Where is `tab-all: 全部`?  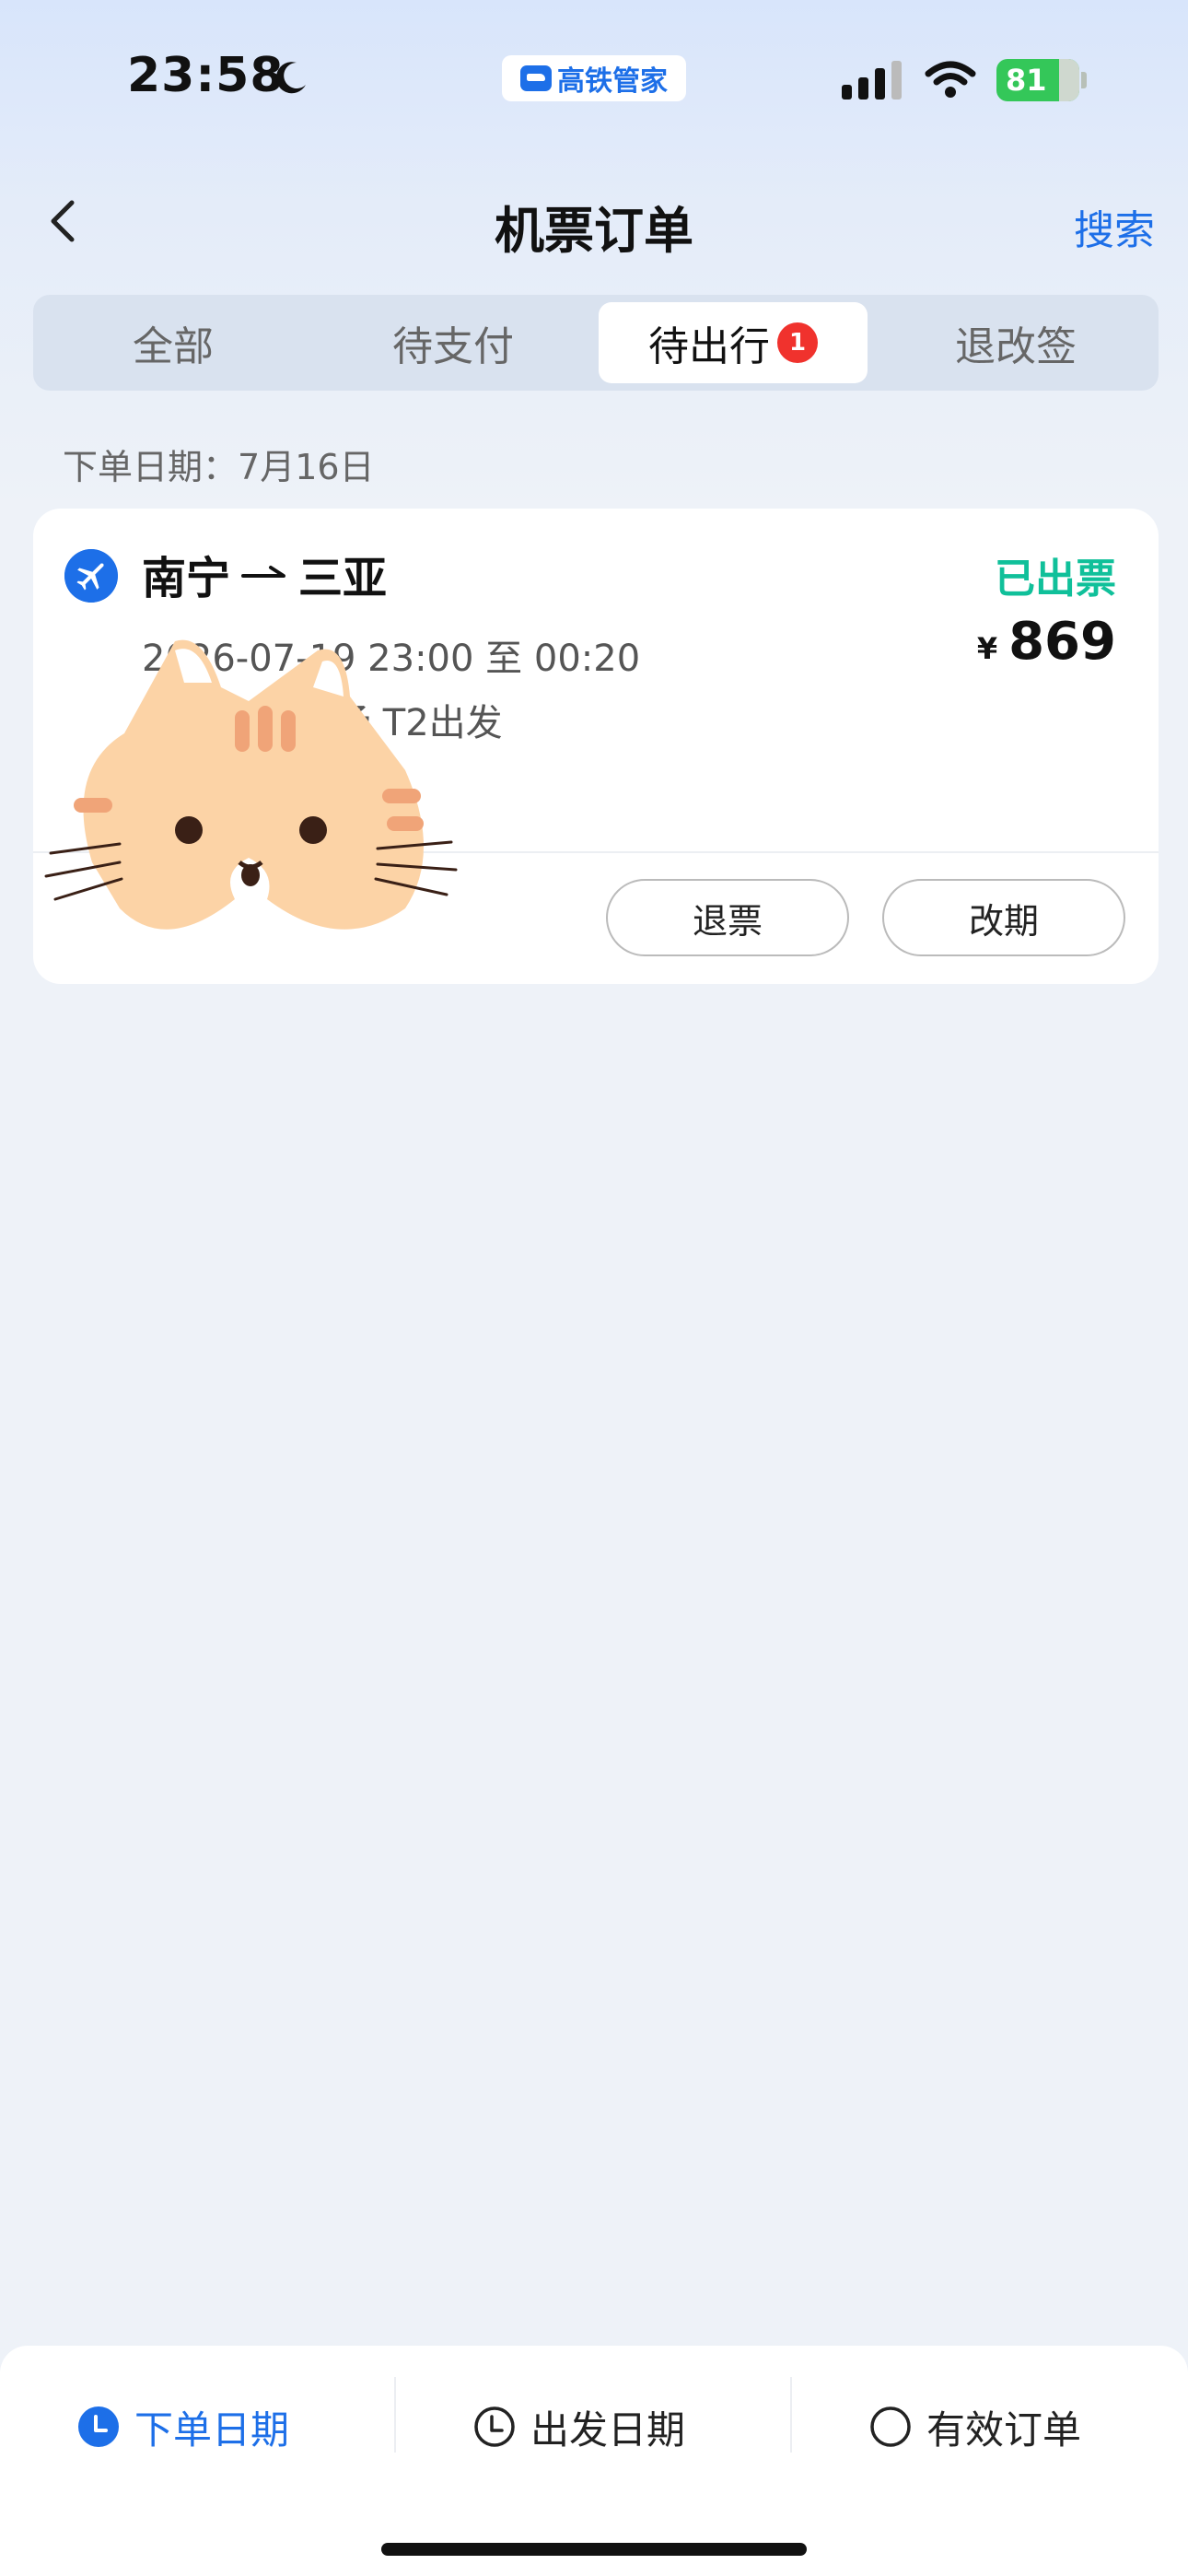 tab-all: 全部 is located at coordinates (173, 342).